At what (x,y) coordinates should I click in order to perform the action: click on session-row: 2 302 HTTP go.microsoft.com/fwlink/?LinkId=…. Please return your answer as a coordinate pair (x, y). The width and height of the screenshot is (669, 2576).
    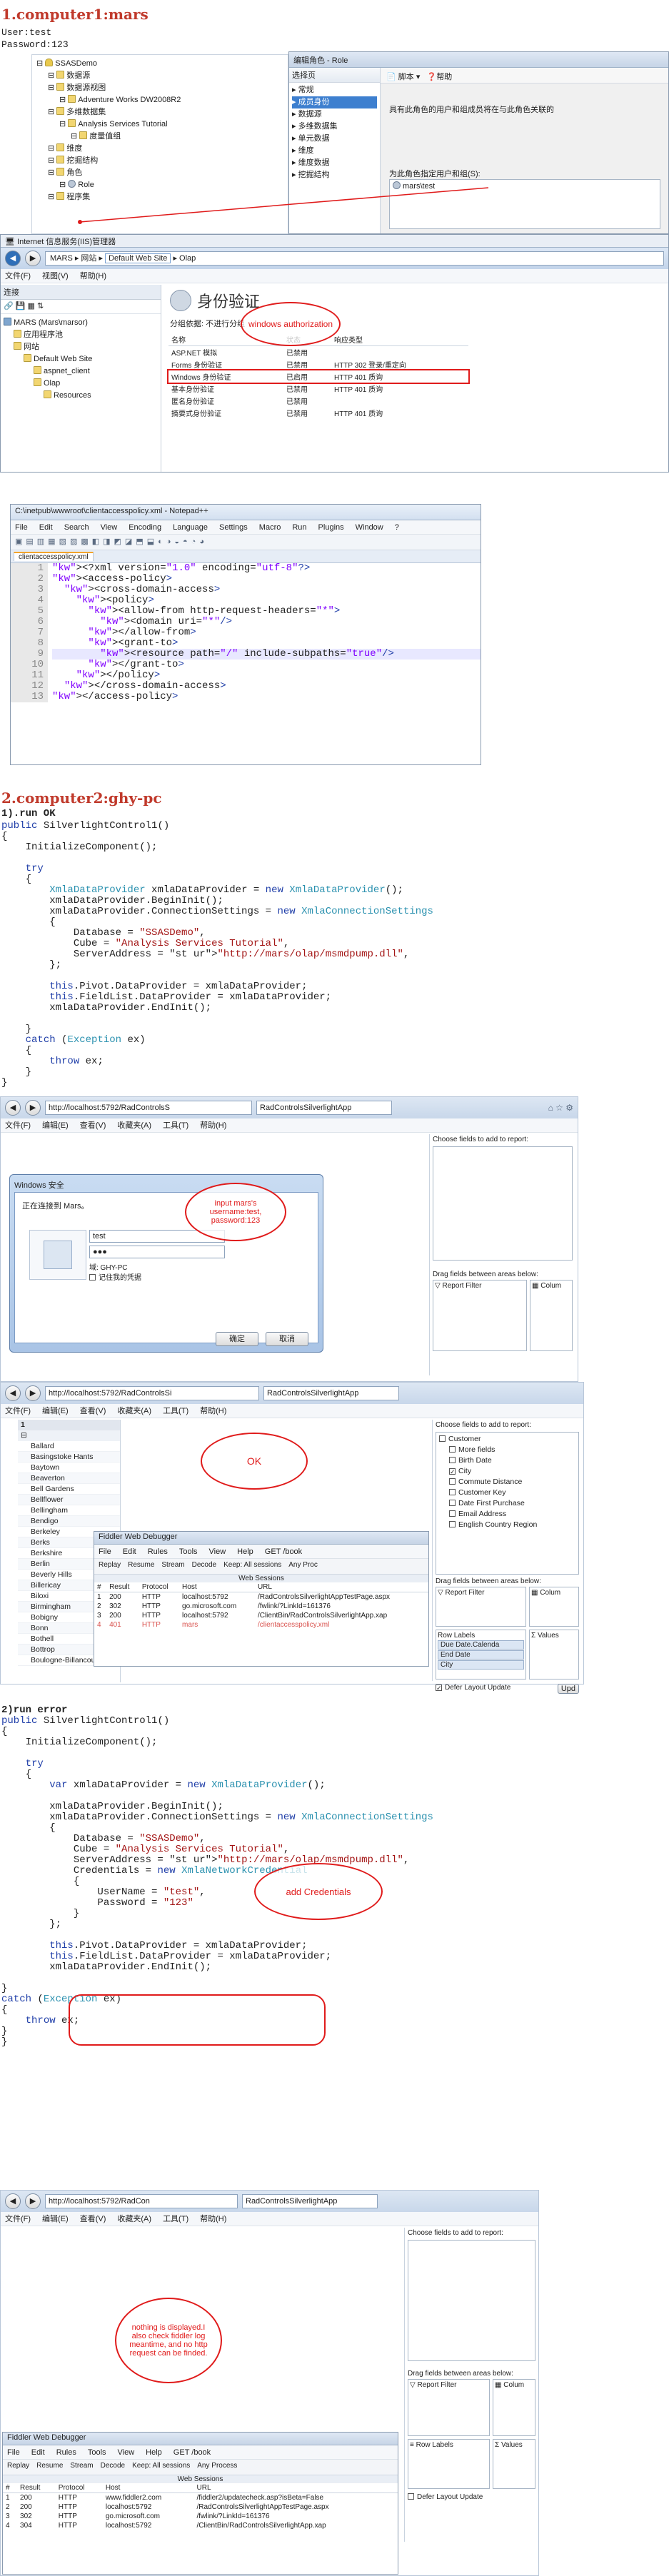
    Looking at the image, I should click on (261, 1606).